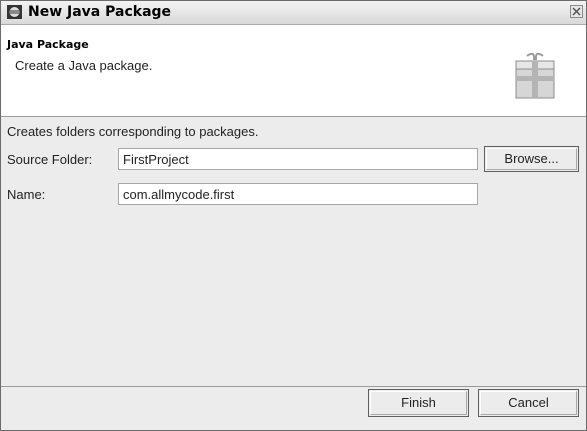 The width and height of the screenshot is (587, 431). What do you see at coordinates (26, 194) in the screenshot?
I see `name-label: Name:` at bounding box center [26, 194].